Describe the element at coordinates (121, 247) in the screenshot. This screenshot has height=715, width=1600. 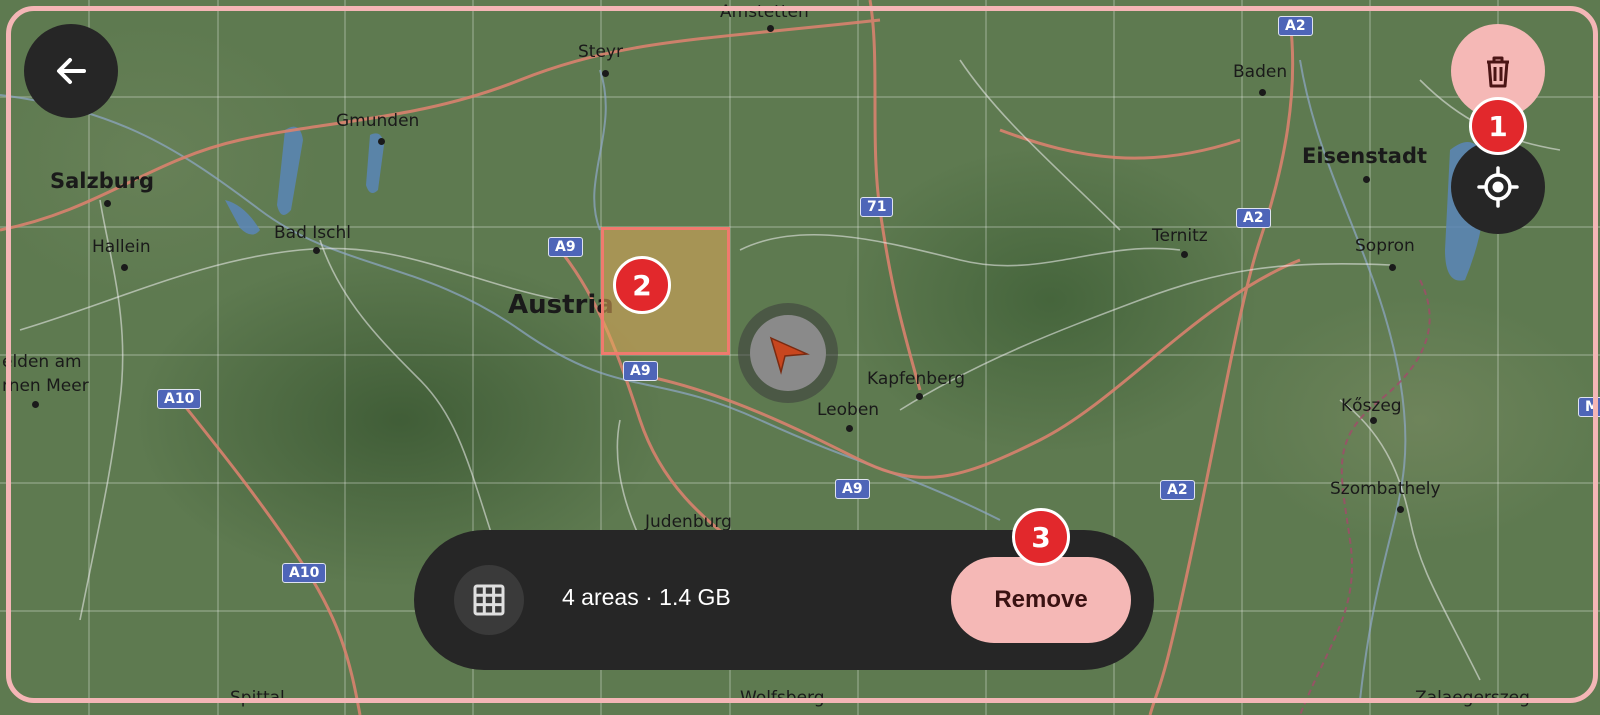
I see `place-label: Hallein` at that location.